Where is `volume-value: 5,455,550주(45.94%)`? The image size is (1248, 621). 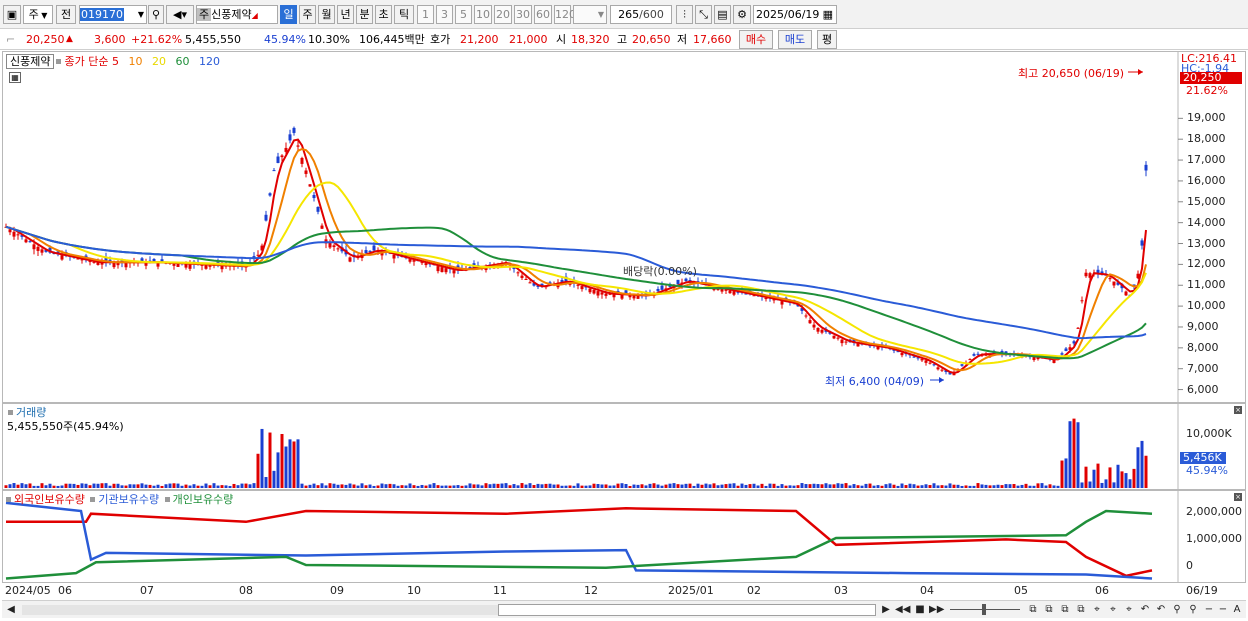
volume-value: 5,455,550주(45.94%) is located at coordinates (65, 426).